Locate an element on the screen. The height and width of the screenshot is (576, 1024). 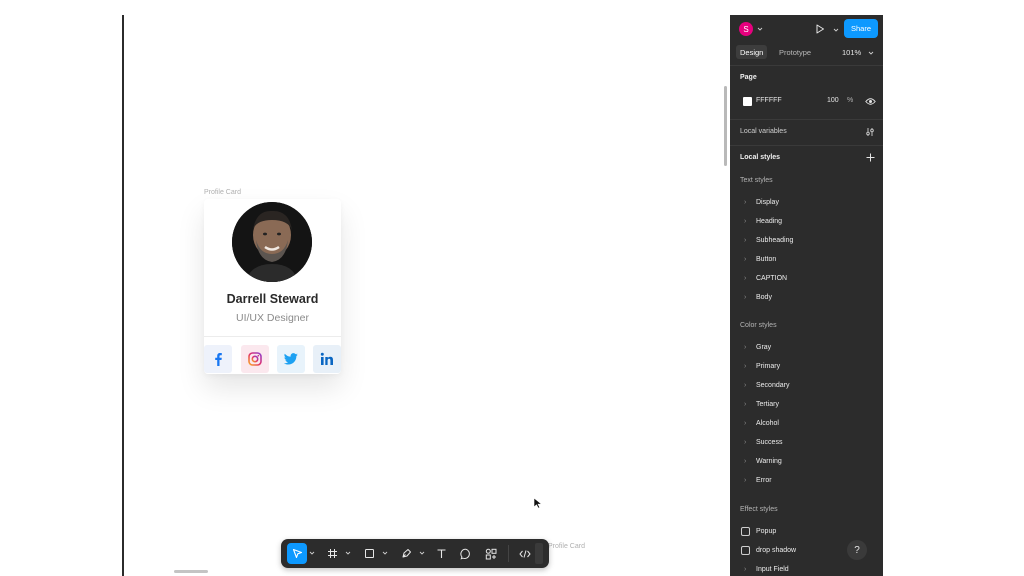
effect-style-item: drop shadow is located at coordinates (769, 550).